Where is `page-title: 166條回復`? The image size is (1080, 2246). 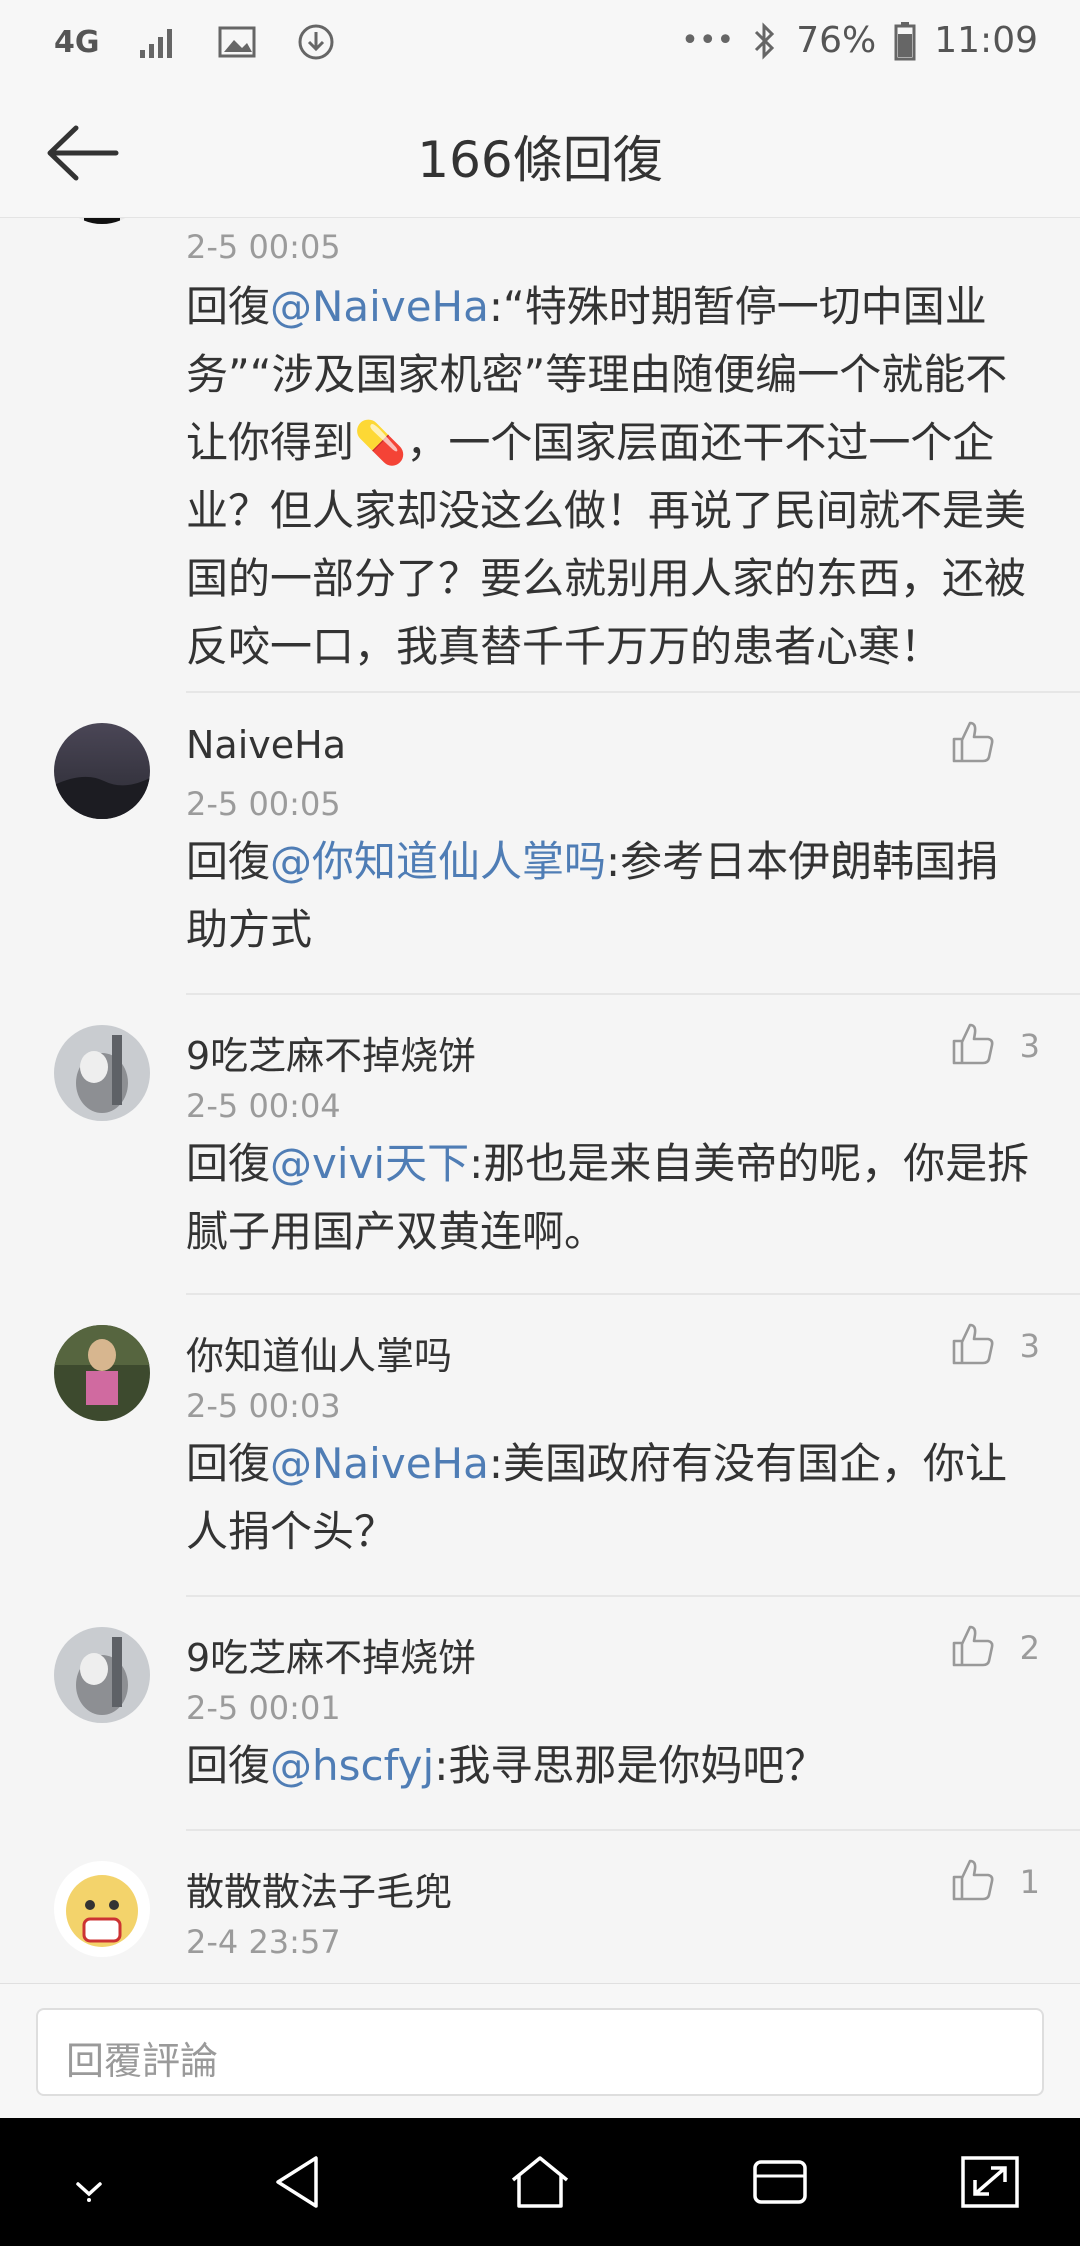 page-title: 166條回復 is located at coordinates (540, 160).